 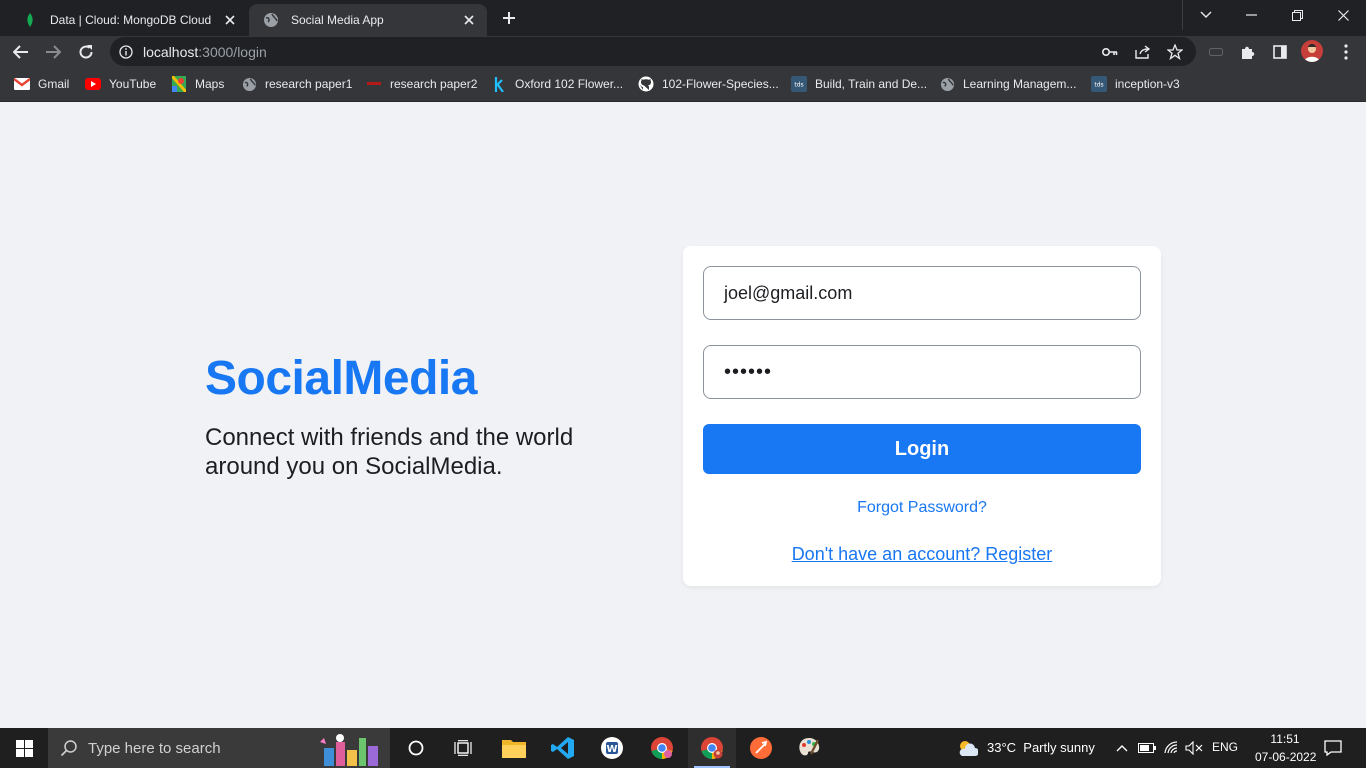 I want to click on tab-mongodb: Data | Cloud: MongoDB Cloud, so click(x=128, y=20).